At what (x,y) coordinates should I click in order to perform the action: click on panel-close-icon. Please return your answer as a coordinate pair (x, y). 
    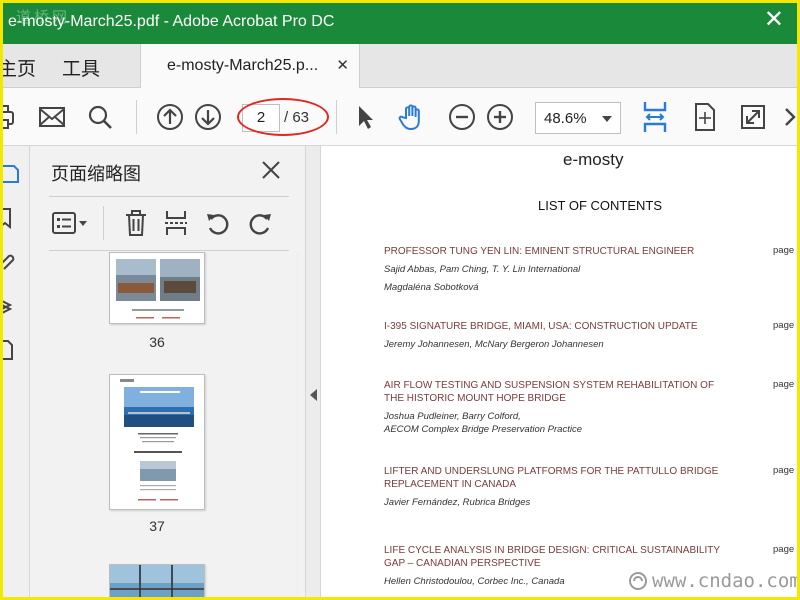
    Looking at the image, I should click on (271, 170).